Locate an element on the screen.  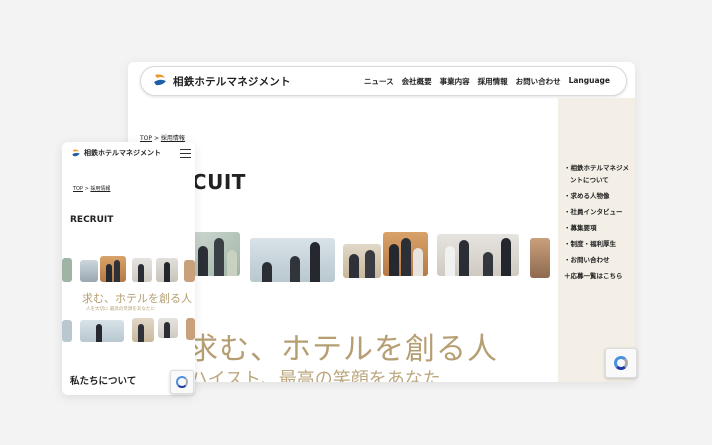
hamburger-menu-icon is located at coordinates (185, 153).